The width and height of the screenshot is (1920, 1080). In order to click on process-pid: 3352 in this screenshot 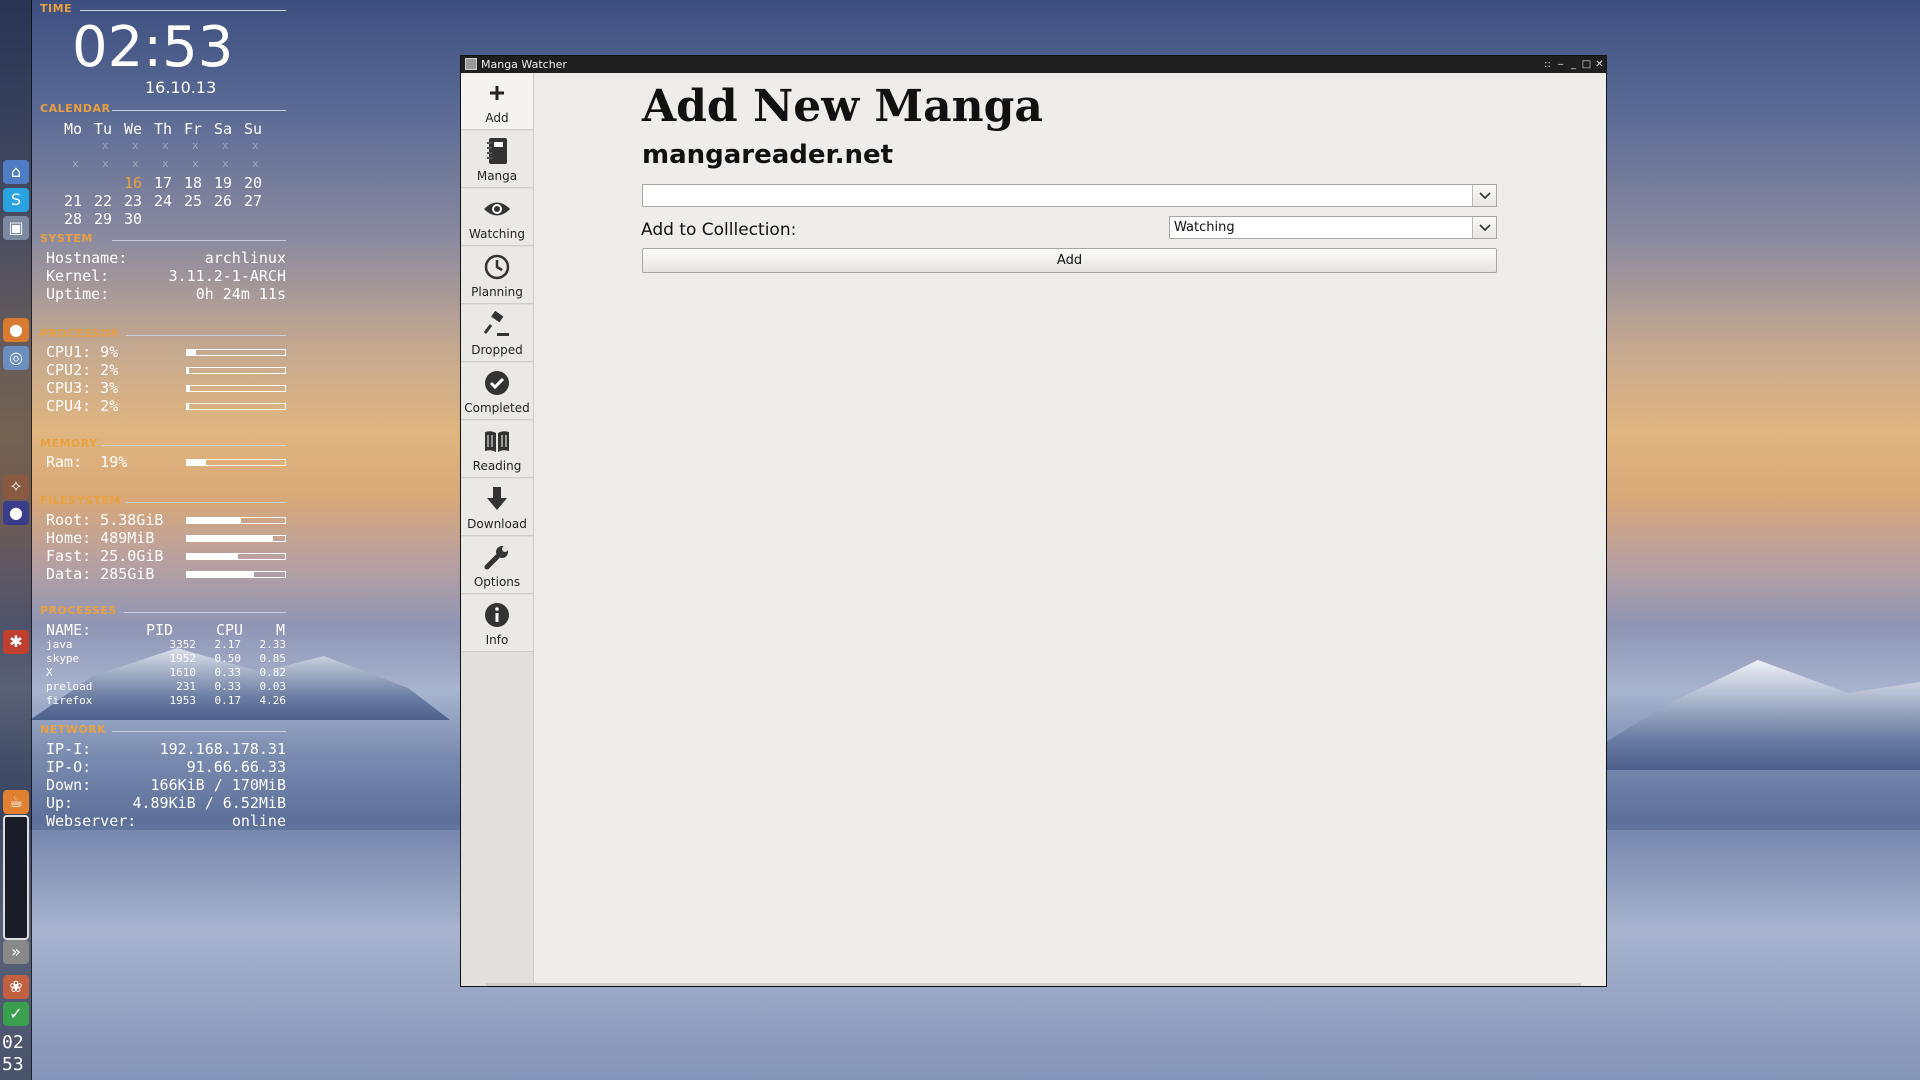, I will do `click(183, 644)`.